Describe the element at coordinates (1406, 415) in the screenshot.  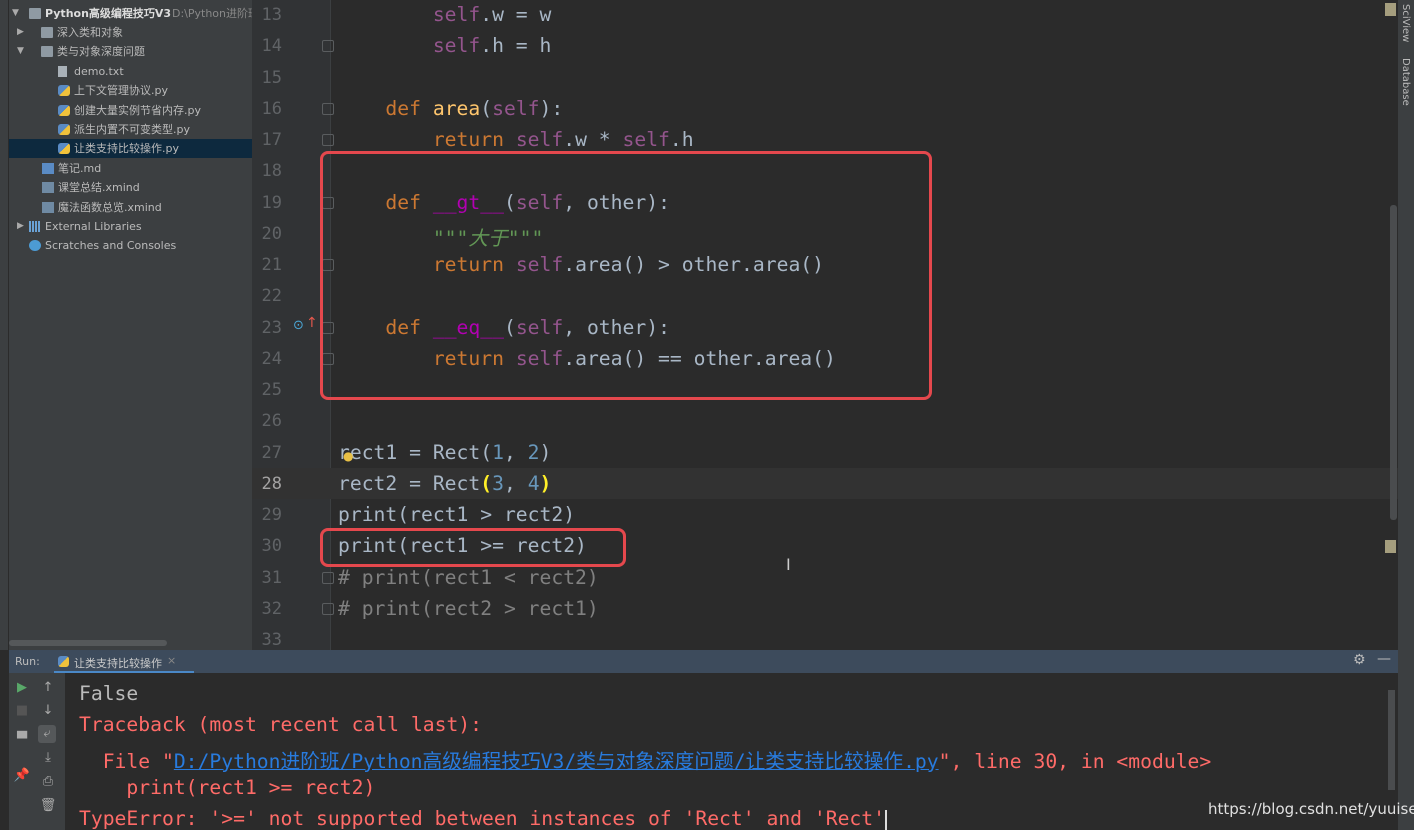
I see `right-tool-strip` at that location.